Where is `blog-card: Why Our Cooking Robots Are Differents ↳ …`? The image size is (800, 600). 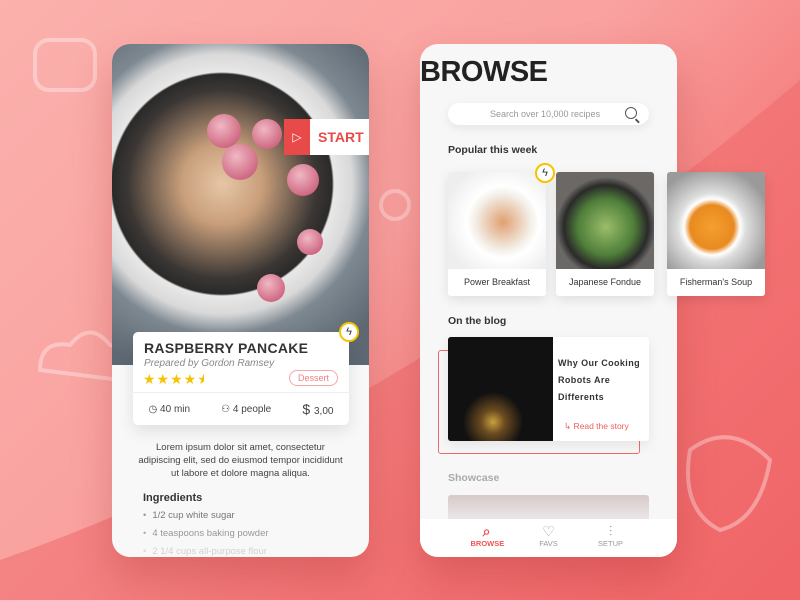
blog-card: Why Our Cooking Robots Are Differents ↳ … is located at coordinates (548, 389).